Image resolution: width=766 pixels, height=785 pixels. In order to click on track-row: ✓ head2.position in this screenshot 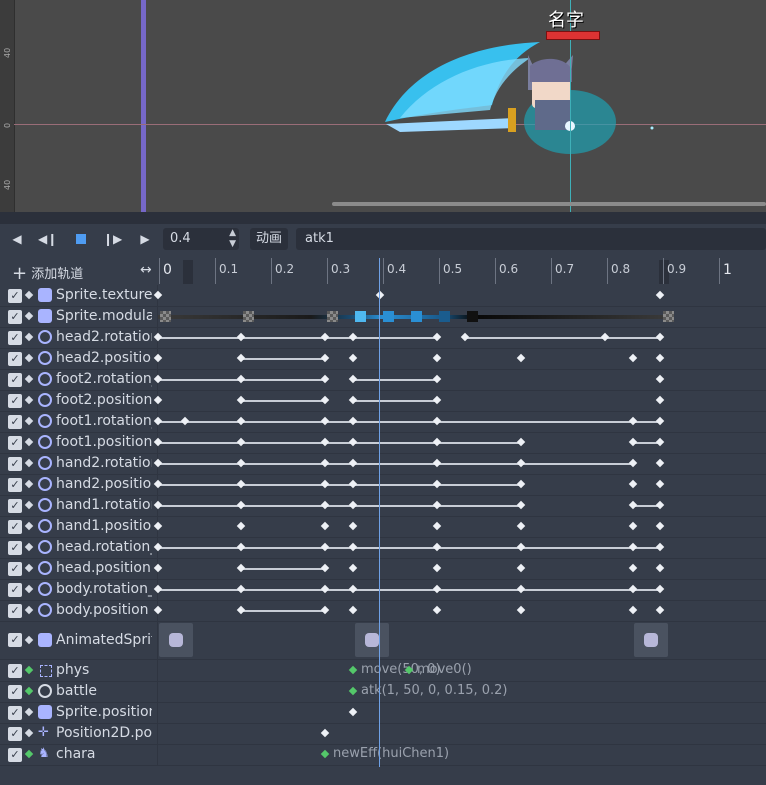, I will do `click(383, 359)`.